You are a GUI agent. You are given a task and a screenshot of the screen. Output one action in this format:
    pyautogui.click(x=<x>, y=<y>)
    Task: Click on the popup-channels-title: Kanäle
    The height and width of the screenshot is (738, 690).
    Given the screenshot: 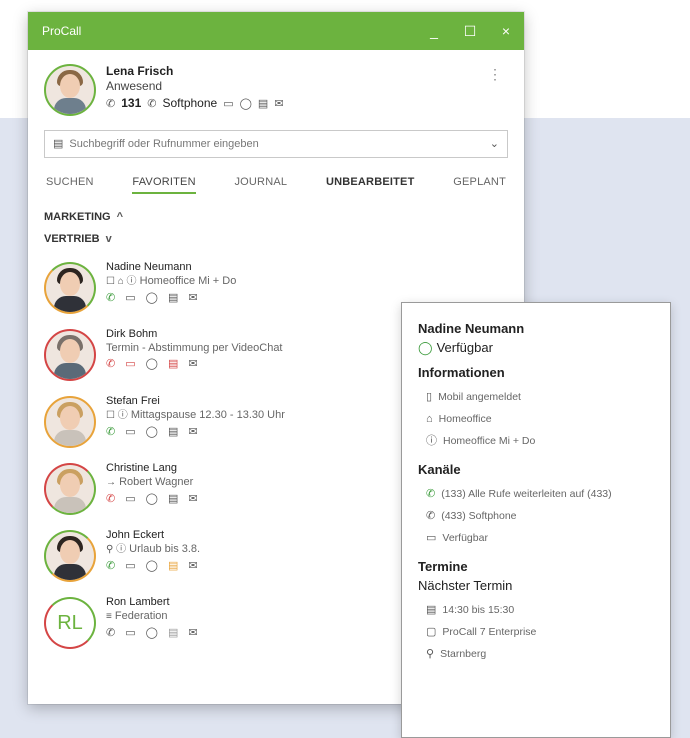 What is the action you would take?
    pyautogui.click(x=439, y=469)
    